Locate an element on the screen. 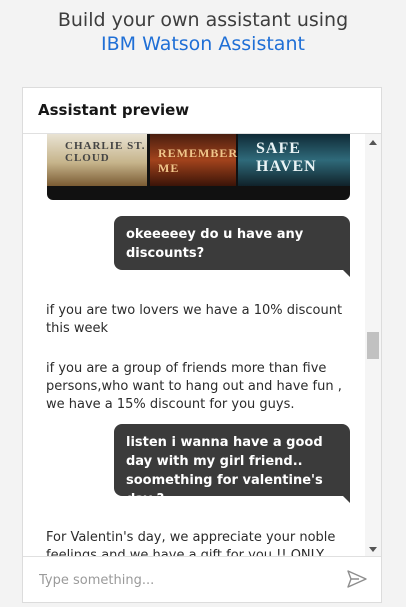 The width and height of the screenshot is (406, 607). poster-card: CHARLIE ST. CLOUD is located at coordinates (97, 160).